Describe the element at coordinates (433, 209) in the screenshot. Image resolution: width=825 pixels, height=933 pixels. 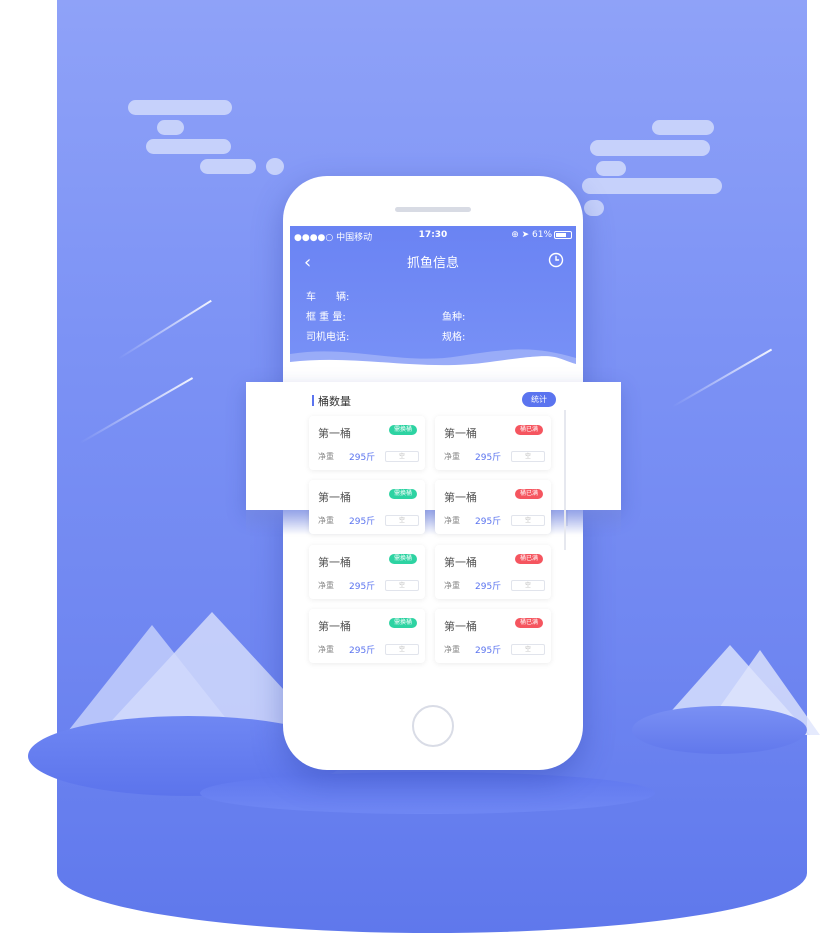
I see `phone-speaker` at that location.